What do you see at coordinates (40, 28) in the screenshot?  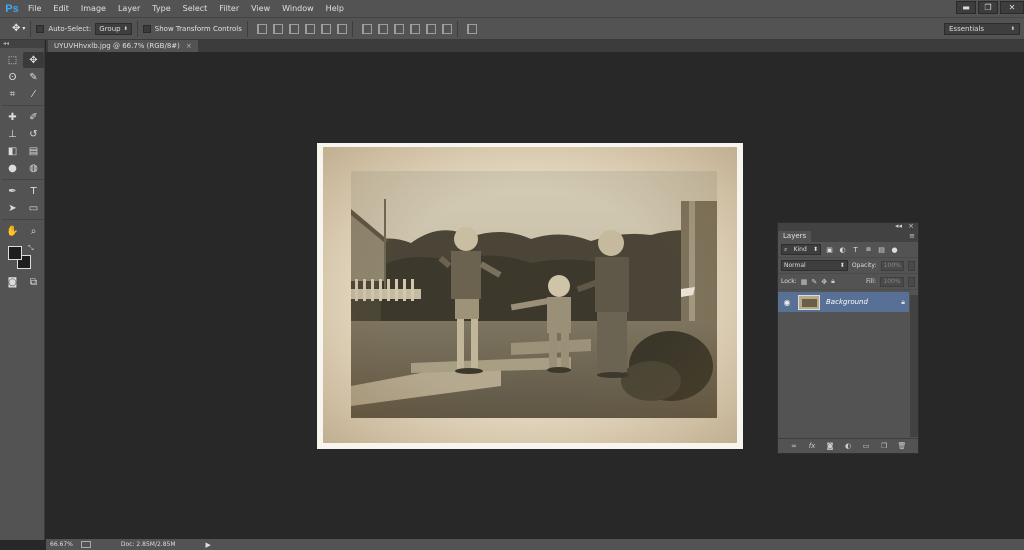 I see `auto-select-checkbox` at bounding box center [40, 28].